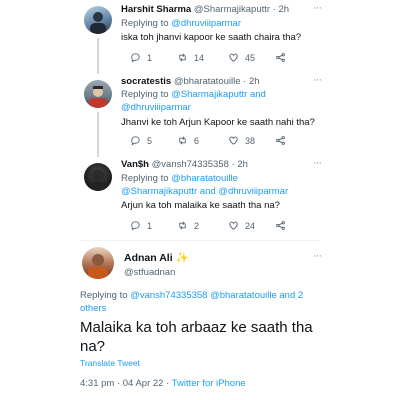 The image size is (400, 400). What do you see at coordinates (250, 57) in the screenshot?
I see `like-count: 45` at bounding box center [250, 57].